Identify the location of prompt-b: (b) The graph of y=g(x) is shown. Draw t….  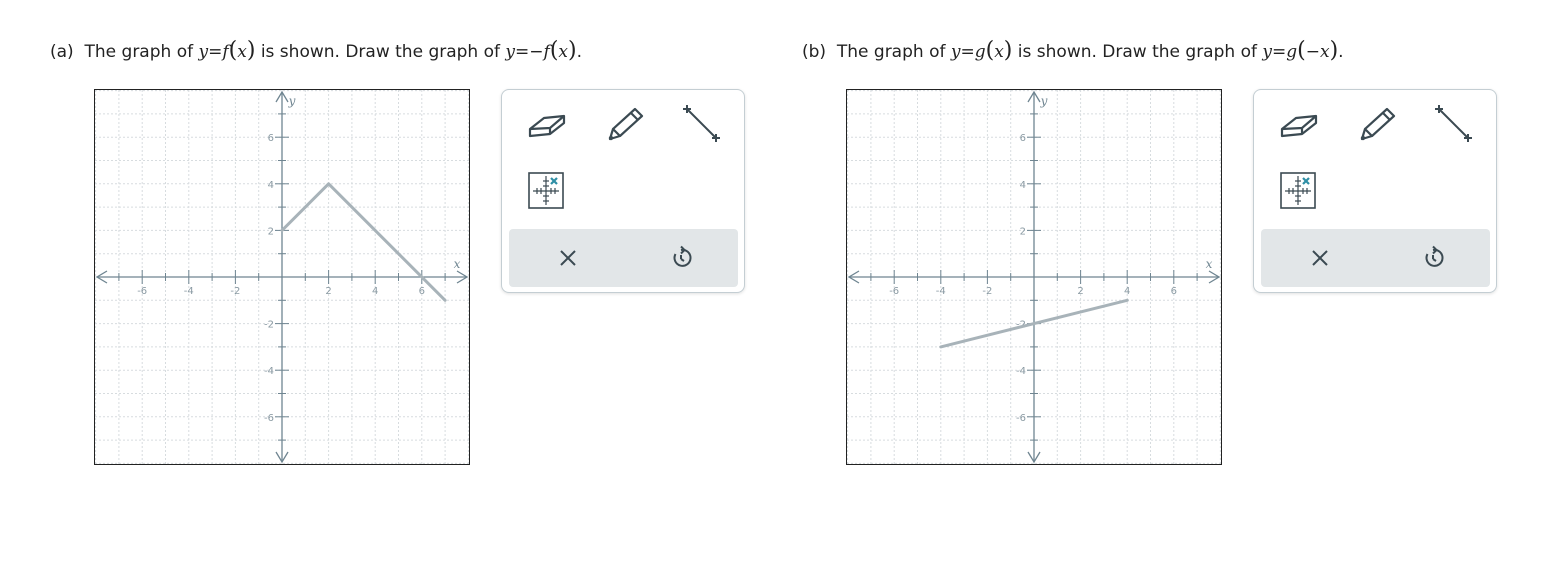
(1073, 50).